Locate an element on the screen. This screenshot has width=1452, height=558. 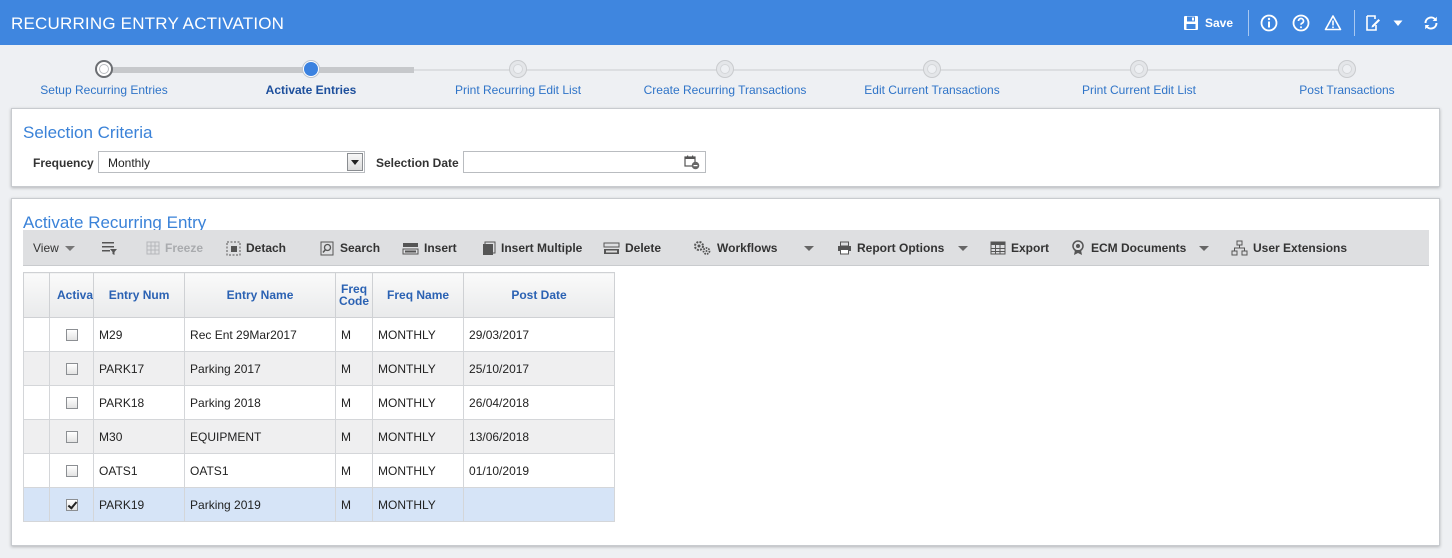
wizard-step-create: Create Recurring Transactions is located at coordinates (725, 90).